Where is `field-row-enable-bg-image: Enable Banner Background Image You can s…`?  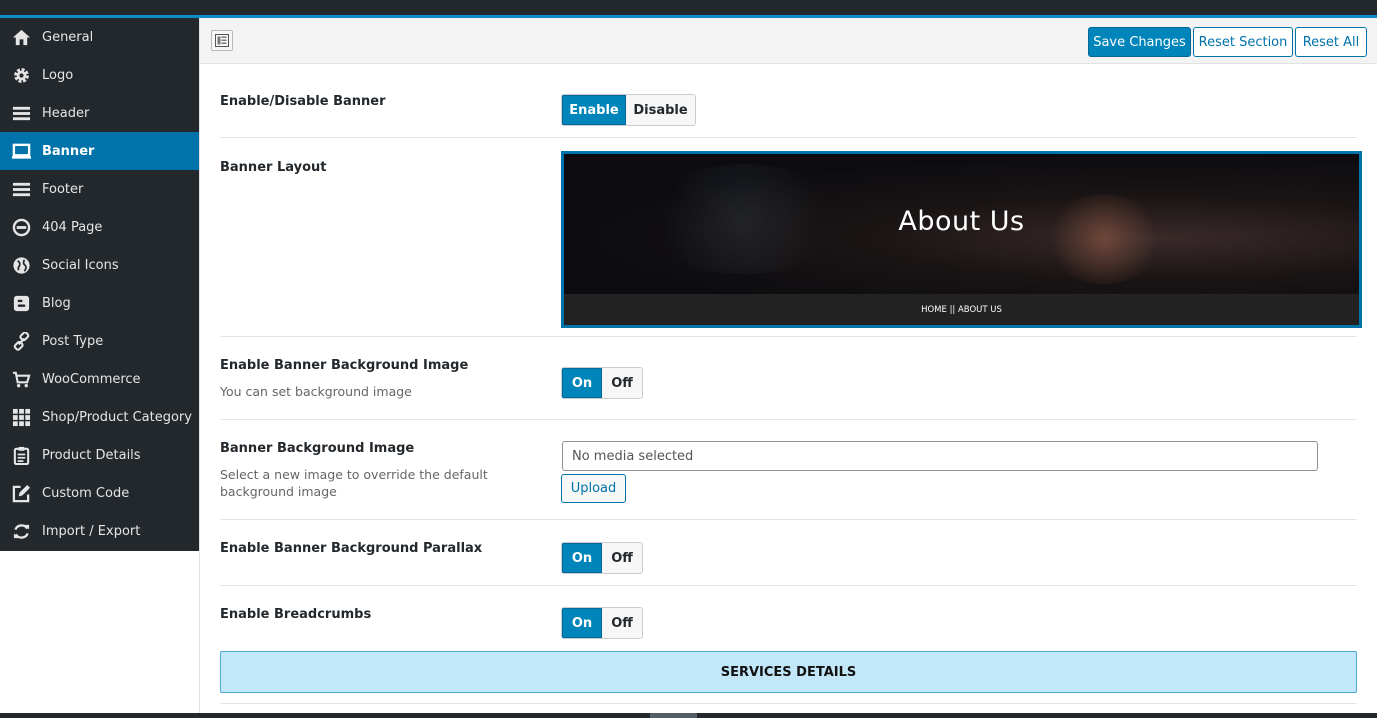 field-row-enable-bg-image: Enable Banner Background Image You can s… is located at coordinates (788, 378).